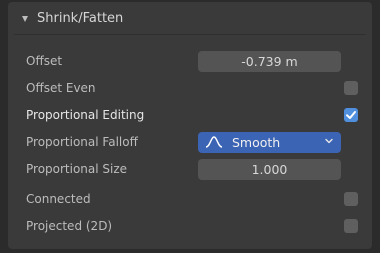 This screenshot has width=380, height=253. What do you see at coordinates (82, 142) in the screenshot?
I see `proportional-falloff-label: Proportional Falloff` at bounding box center [82, 142].